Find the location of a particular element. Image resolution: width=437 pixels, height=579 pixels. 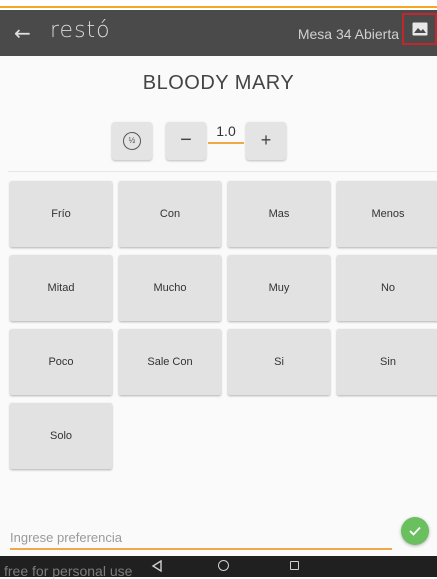

nav-recent-apps-icon is located at coordinates (294, 565).